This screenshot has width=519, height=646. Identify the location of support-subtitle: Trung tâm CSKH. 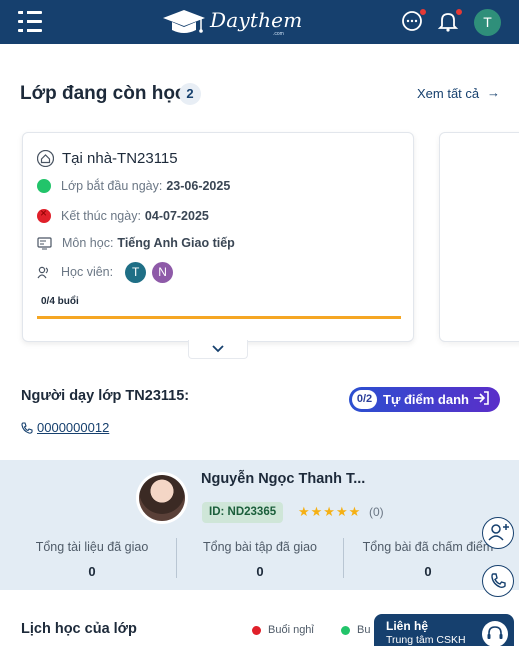
(426, 640).